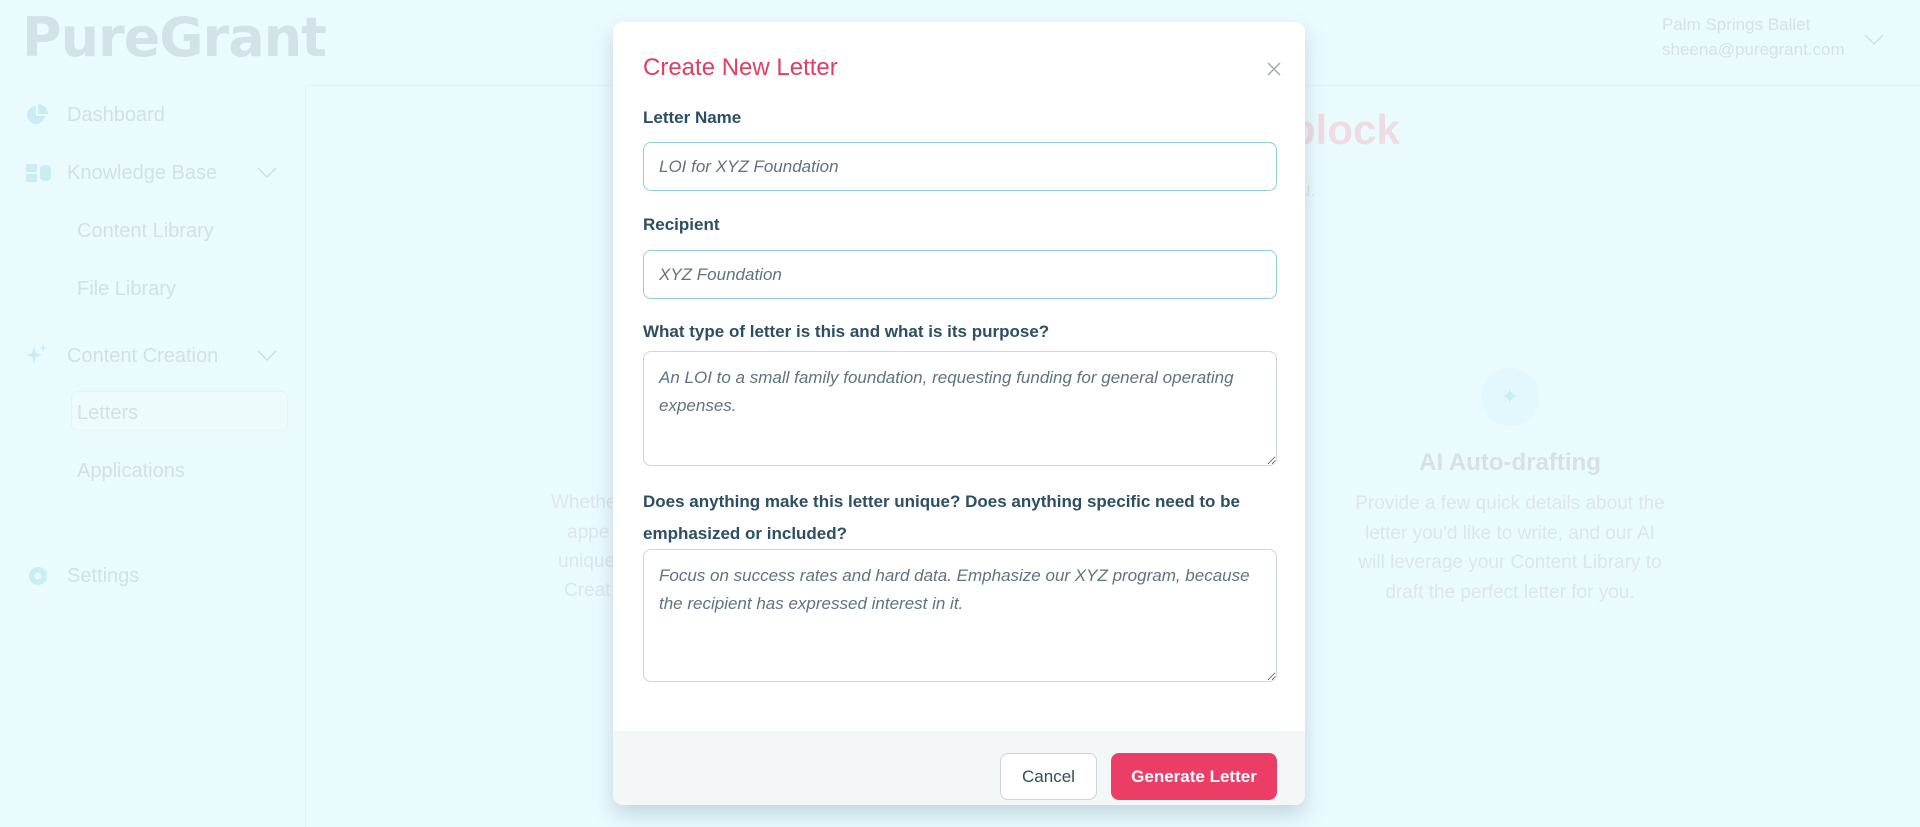  I want to click on page-heading: block, so click(1345, 129).